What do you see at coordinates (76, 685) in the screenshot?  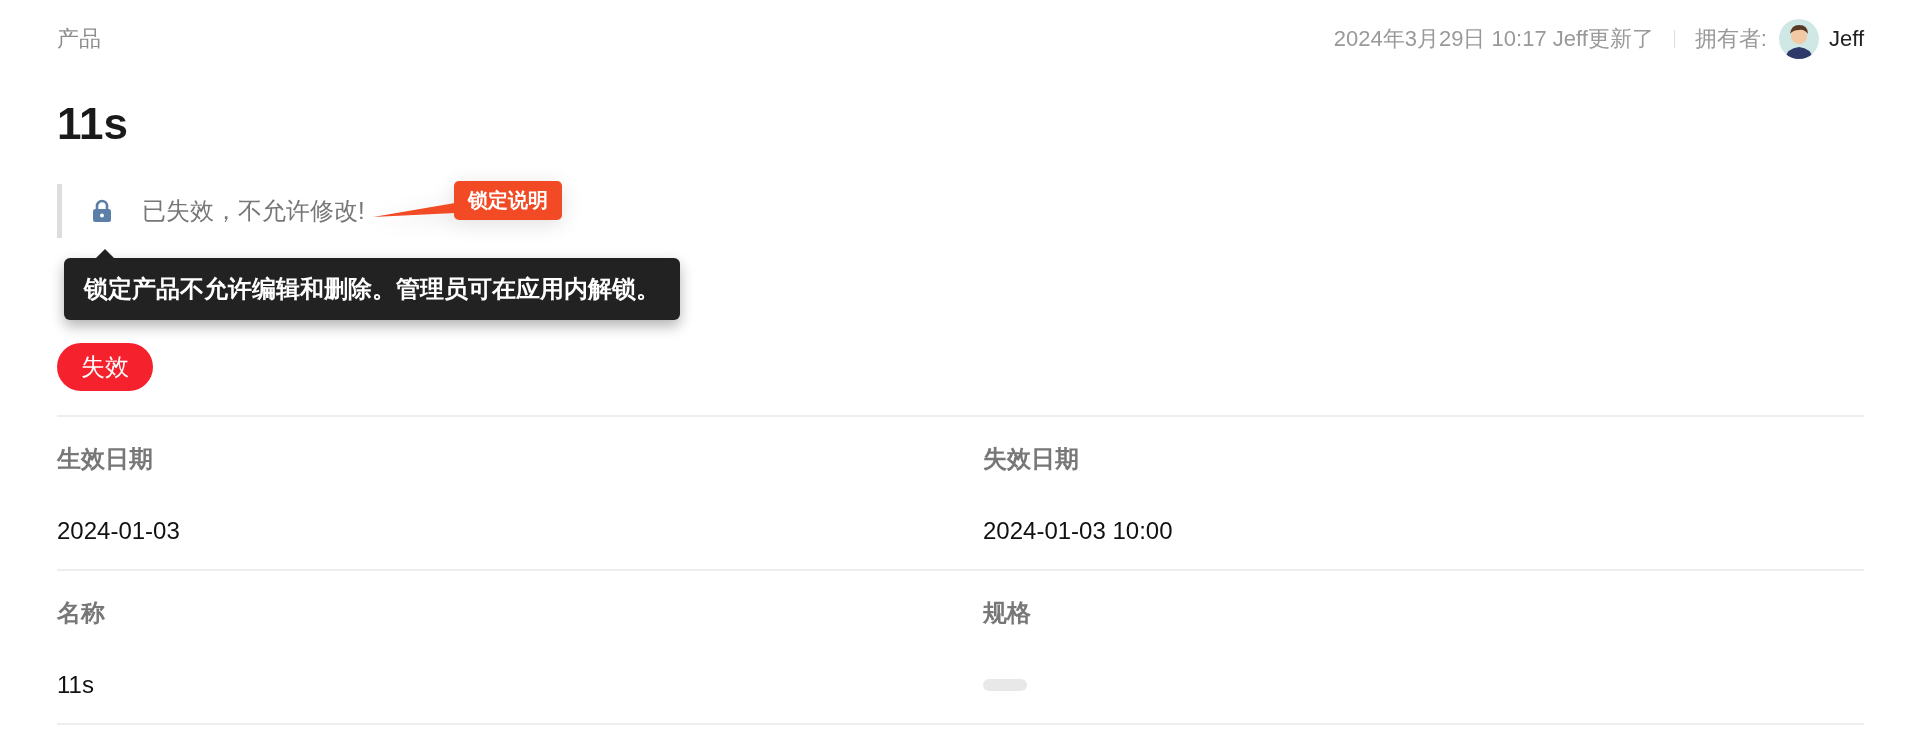 I see `field-value: 11s` at bounding box center [76, 685].